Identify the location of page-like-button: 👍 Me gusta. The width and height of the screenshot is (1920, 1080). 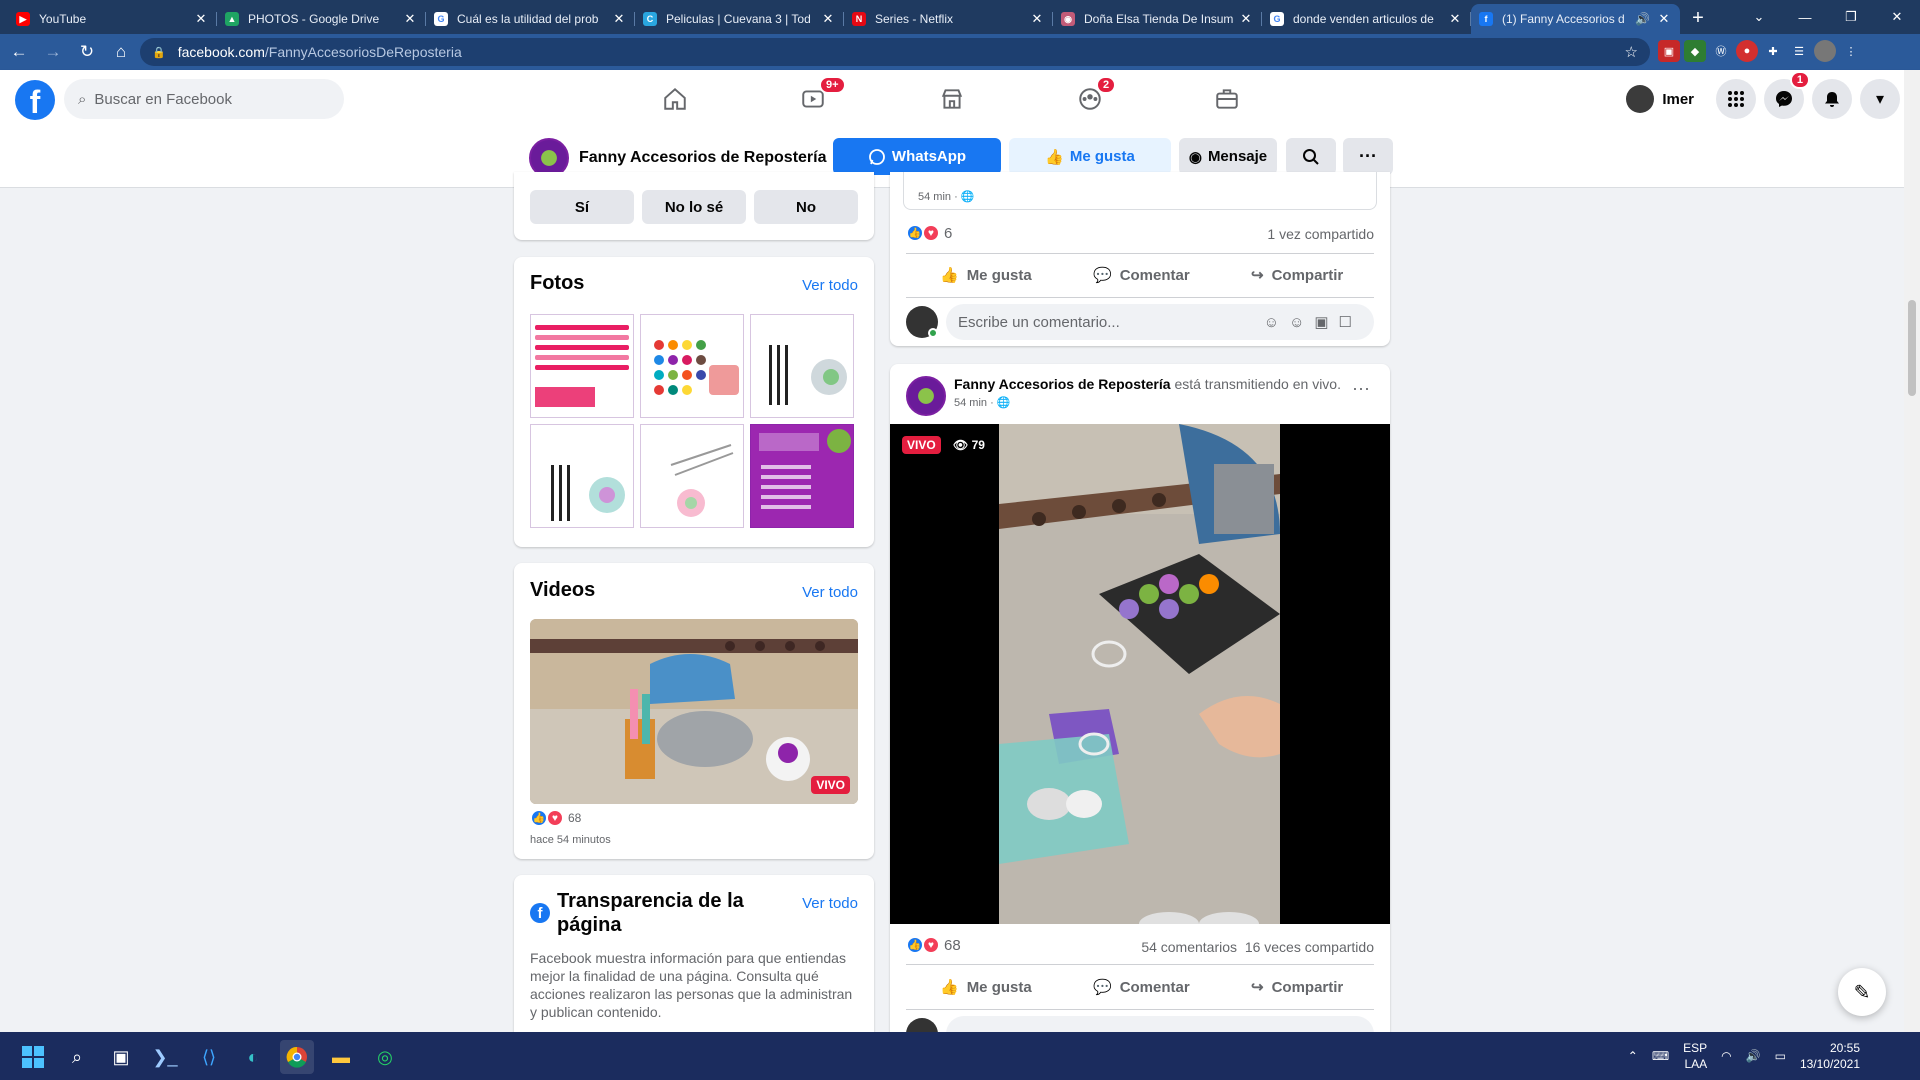
(1090, 156).